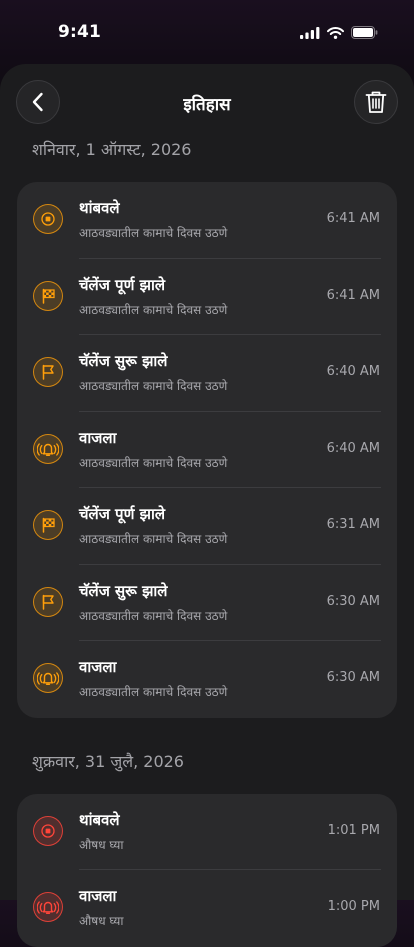 This screenshot has height=947, width=414. I want to click on event-time: 6:31 AM, so click(353, 524).